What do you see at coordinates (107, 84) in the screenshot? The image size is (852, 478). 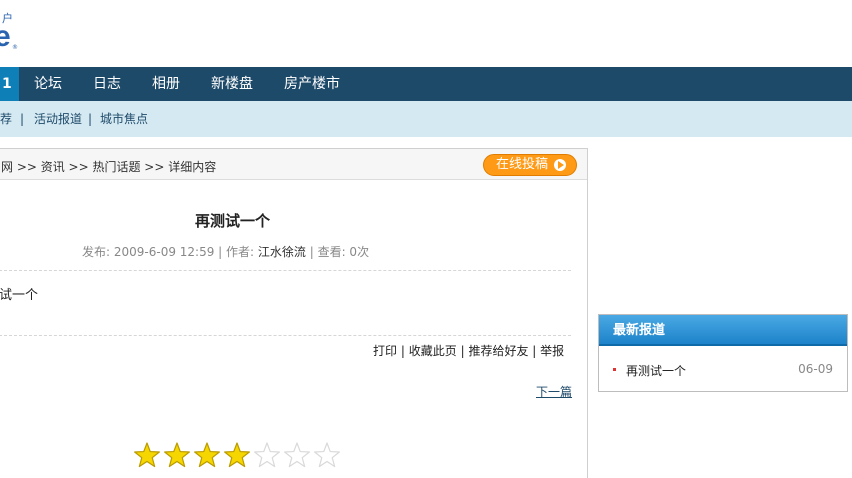 I see `nav-item-blog: 日志` at bounding box center [107, 84].